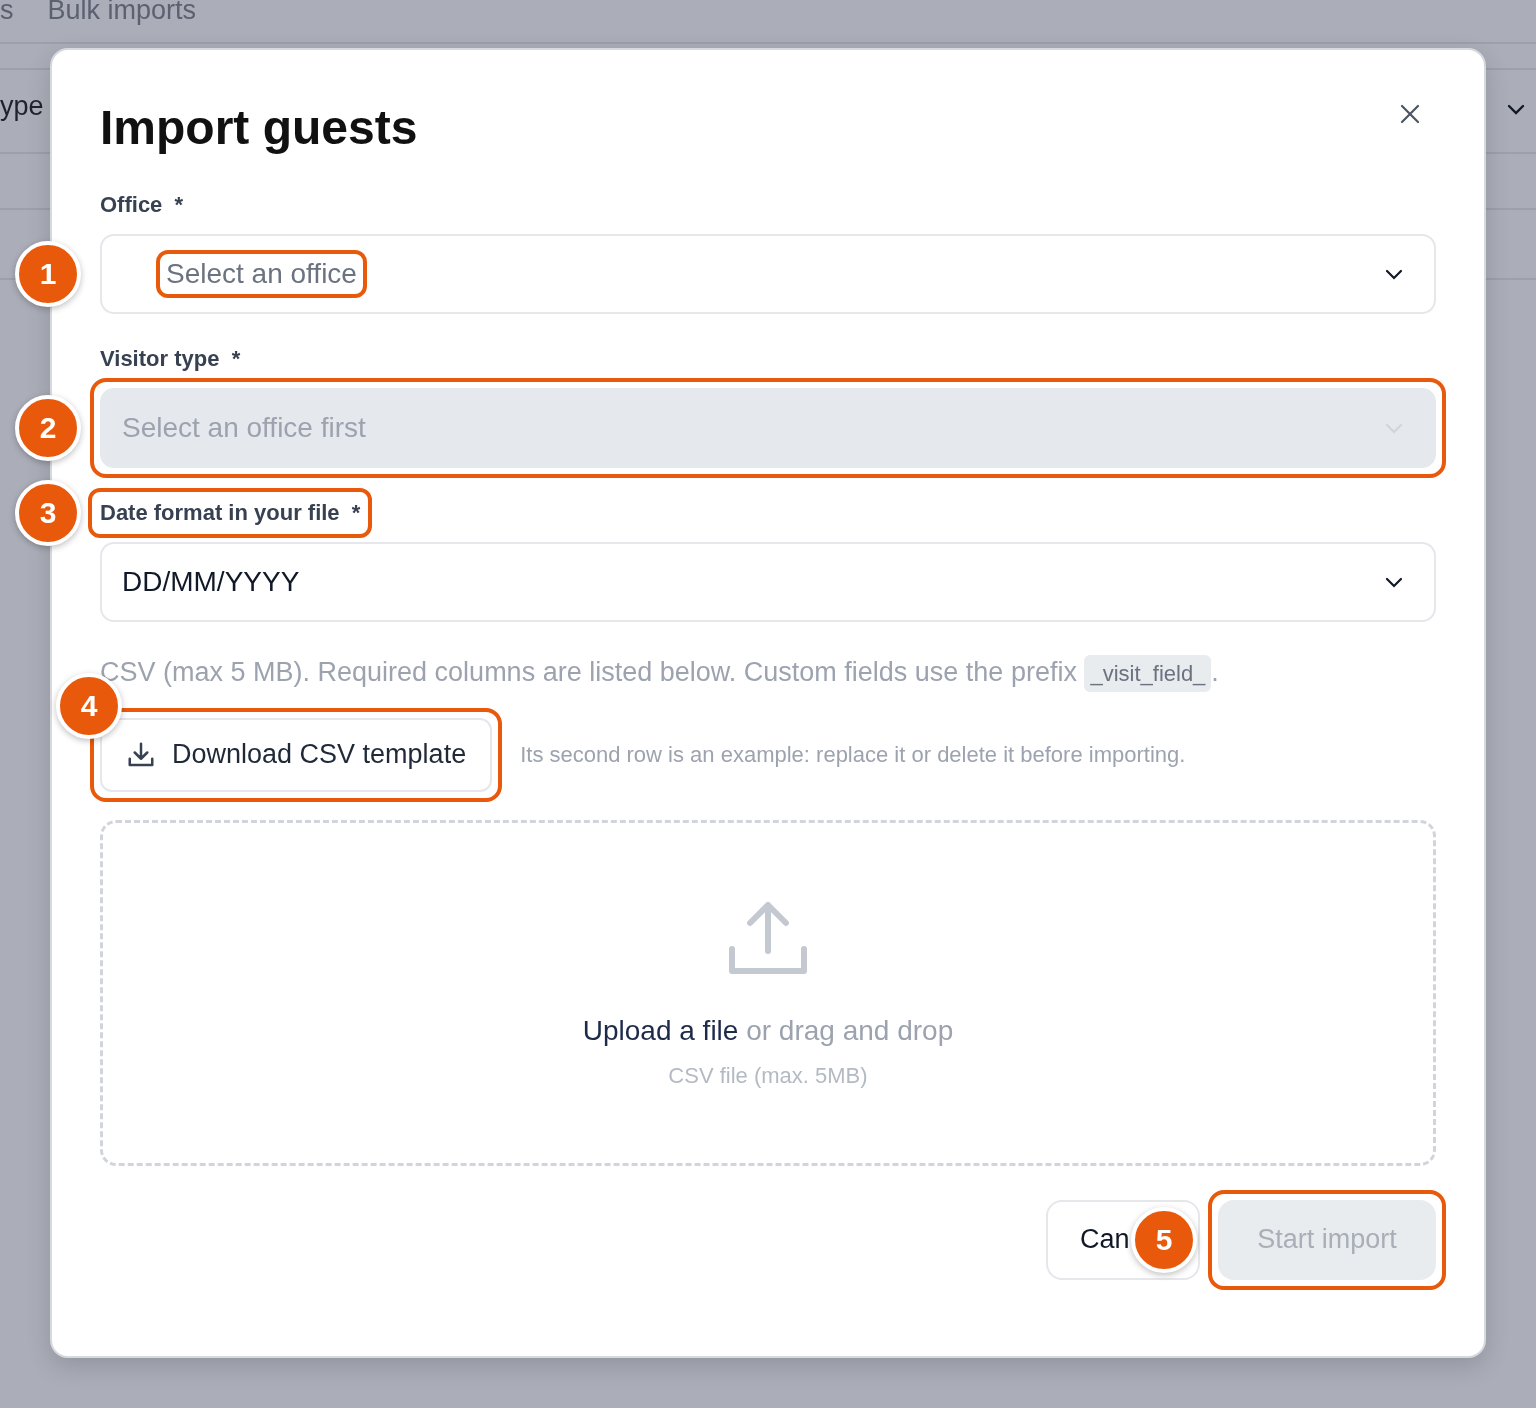  I want to click on select-value: DD/MM/YYYY, so click(211, 582).